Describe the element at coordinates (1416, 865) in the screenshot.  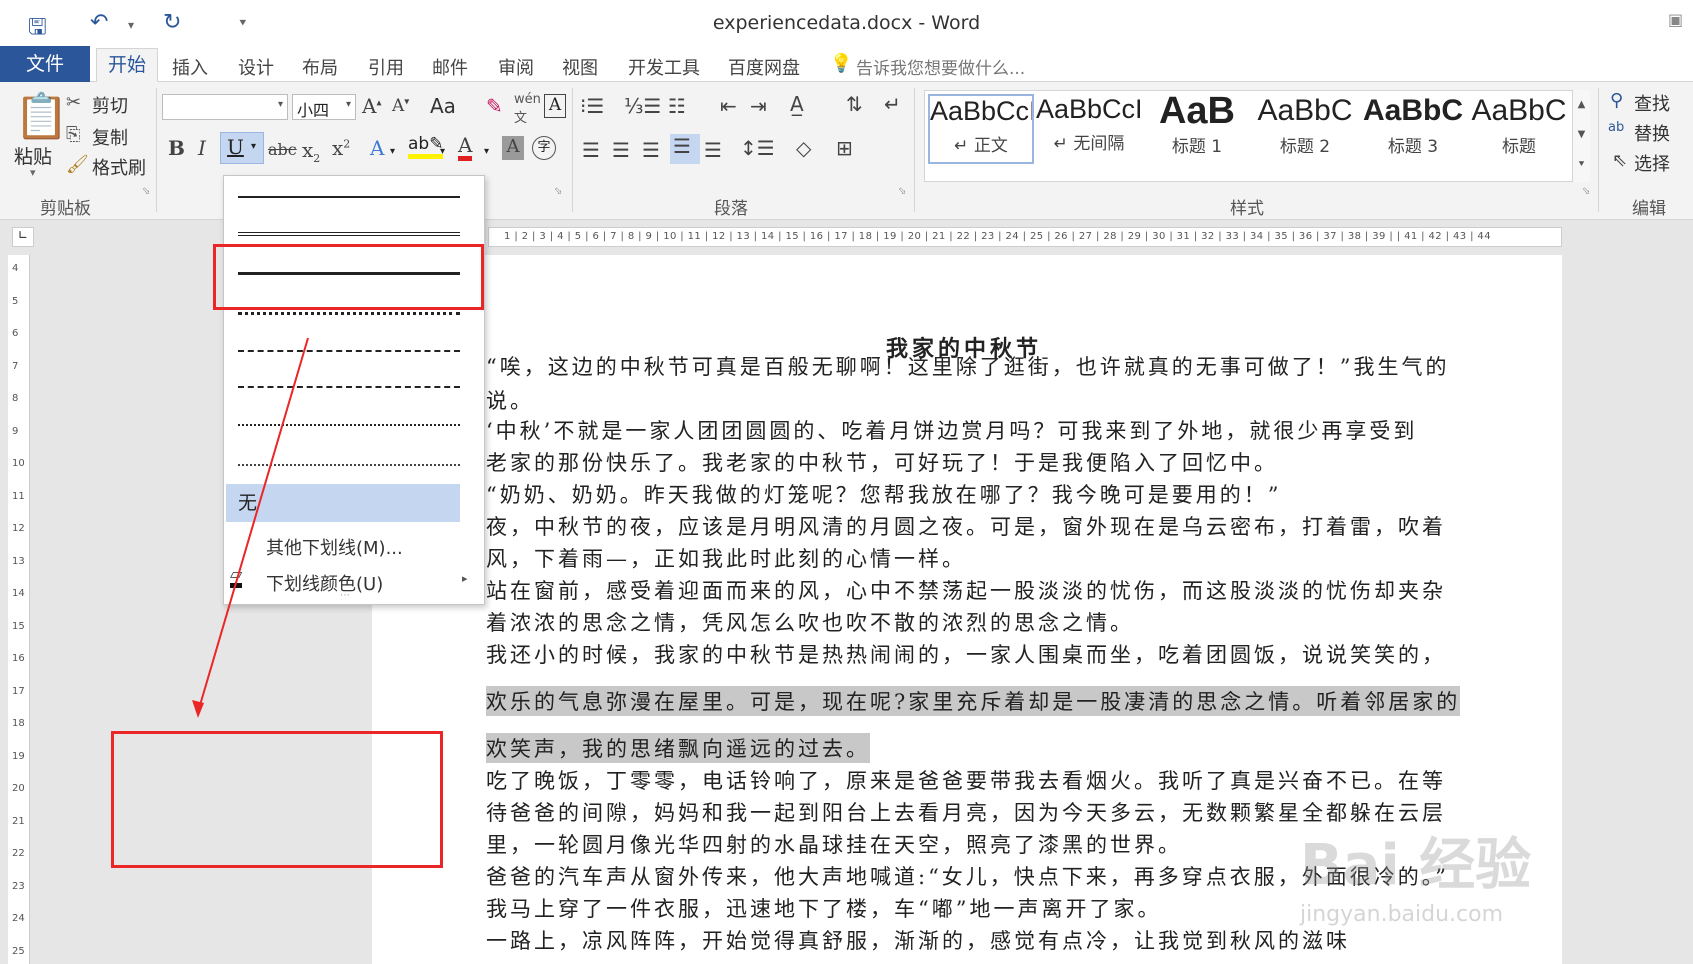
I see `baidu-watermark: Bai 经验` at that location.